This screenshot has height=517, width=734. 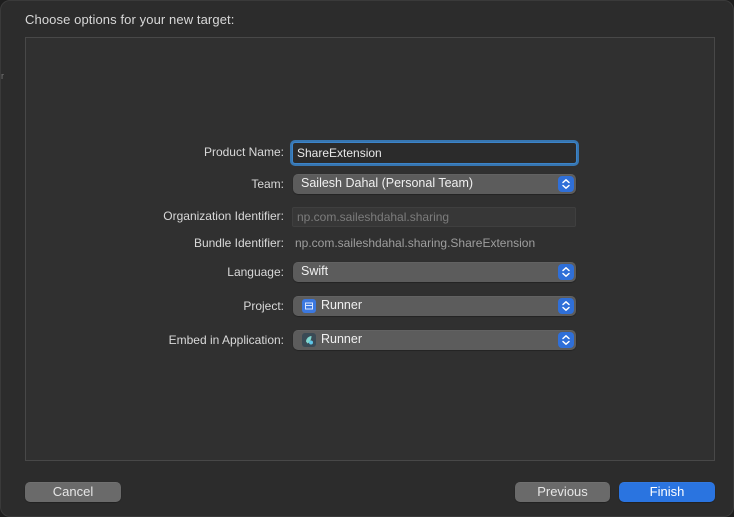 I want to click on embed-in-application-row: Embed in Application: Runner, so click(x=367, y=341).